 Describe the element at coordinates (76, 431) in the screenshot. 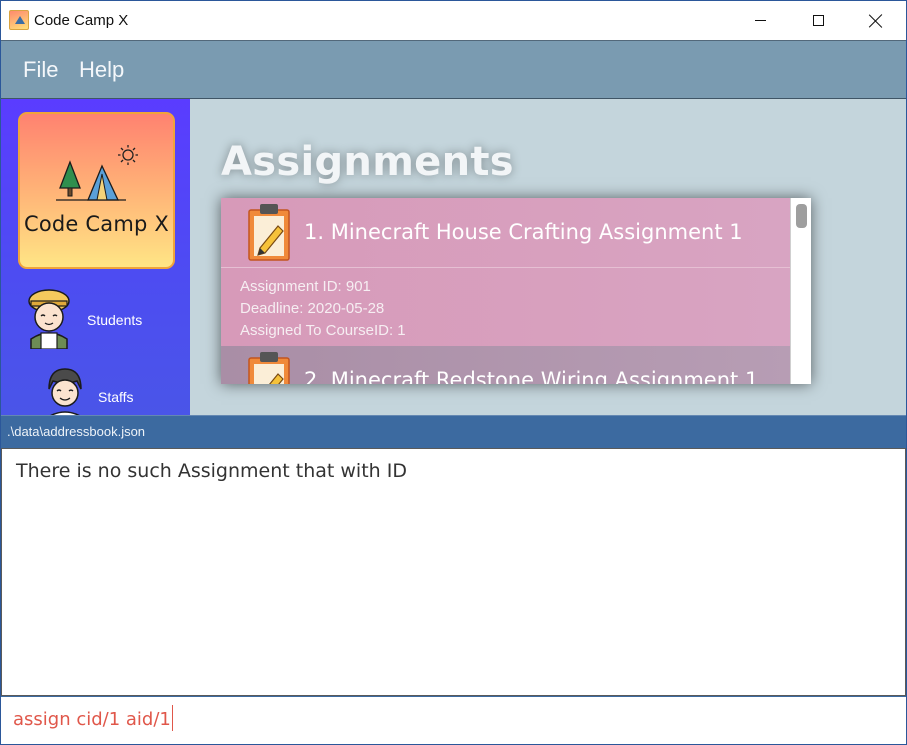

I see `data-file-path: .\data\addressbook.json` at that location.